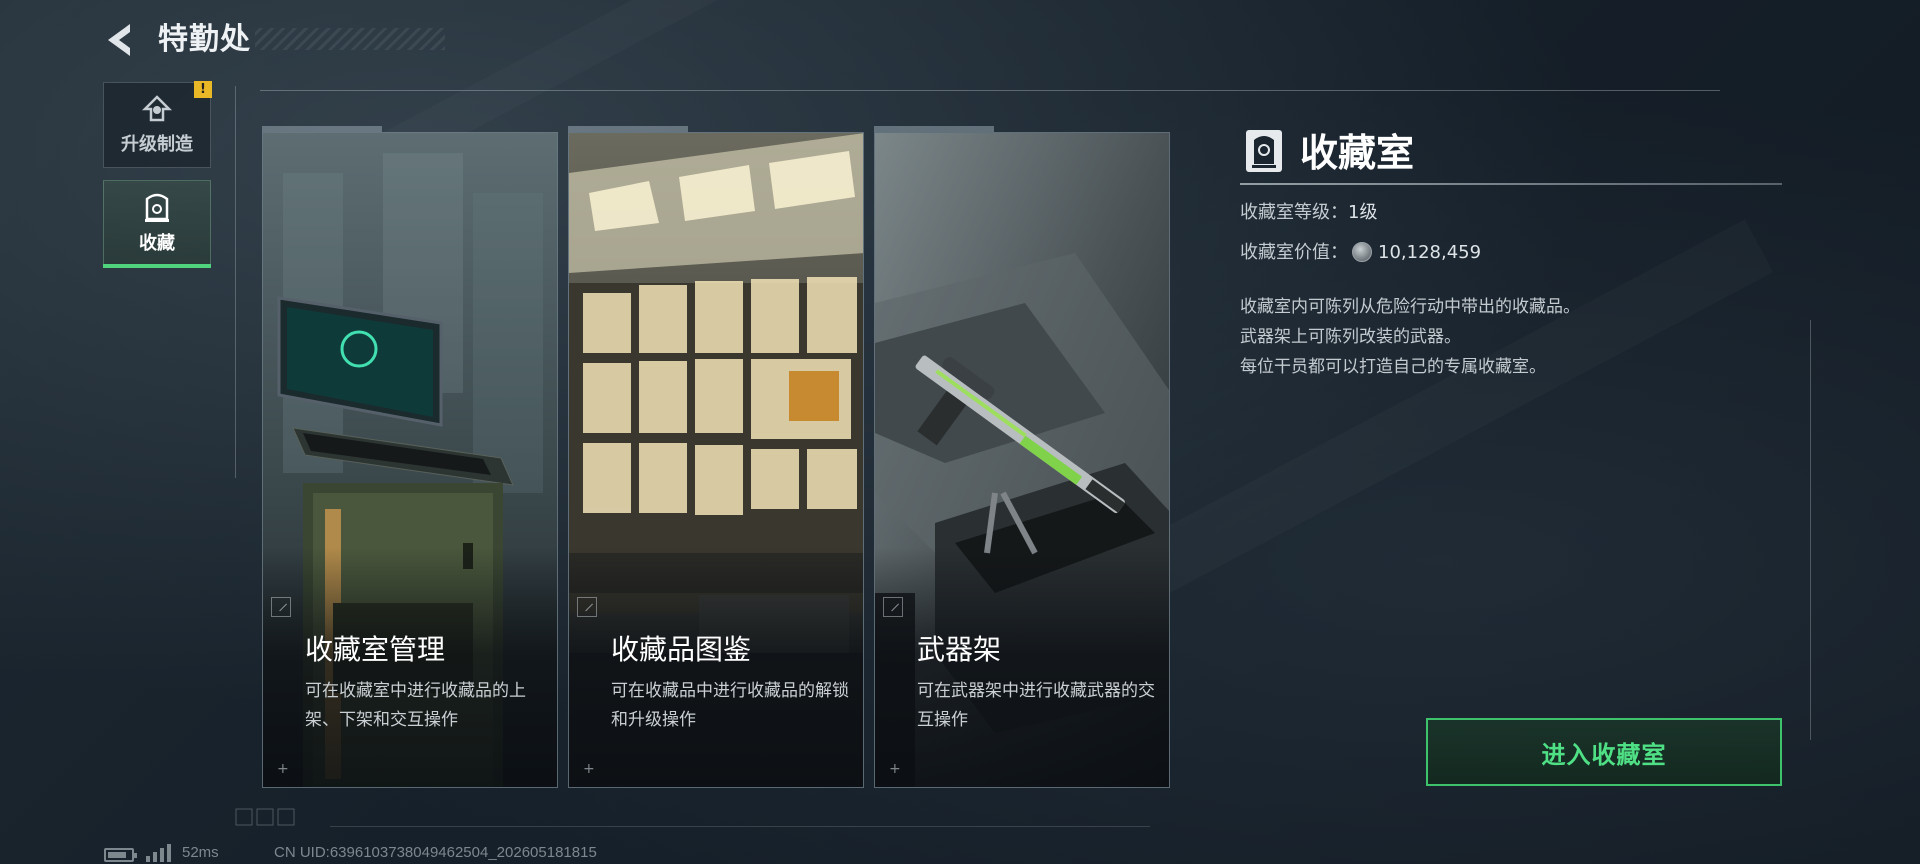  What do you see at coordinates (1363, 212) in the screenshot?
I see `level-value: 1级` at bounding box center [1363, 212].